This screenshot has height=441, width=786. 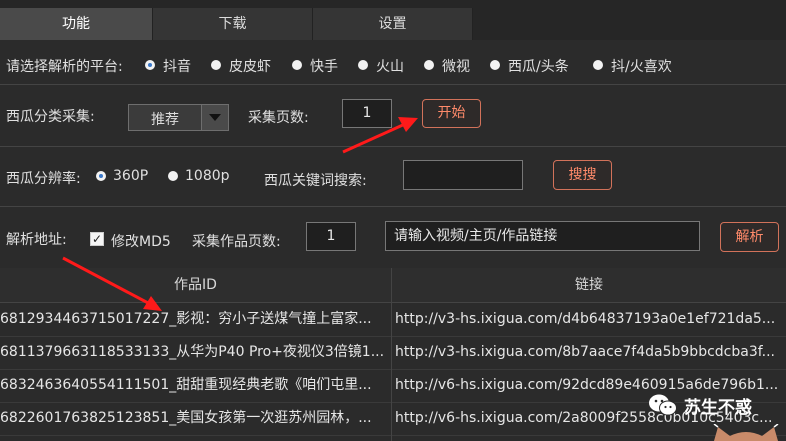 I want to click on annotation-arrow-table, so click(x=112, y=283).